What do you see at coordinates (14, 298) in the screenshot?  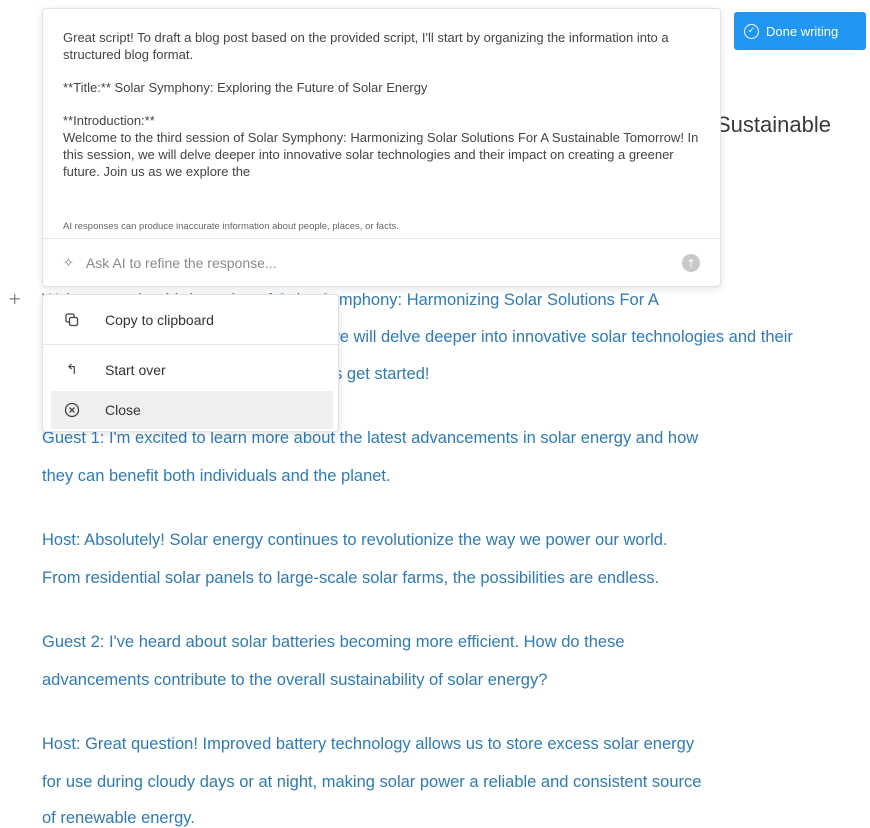 I see `plus-icon: +` at bounding box center [14, 298].